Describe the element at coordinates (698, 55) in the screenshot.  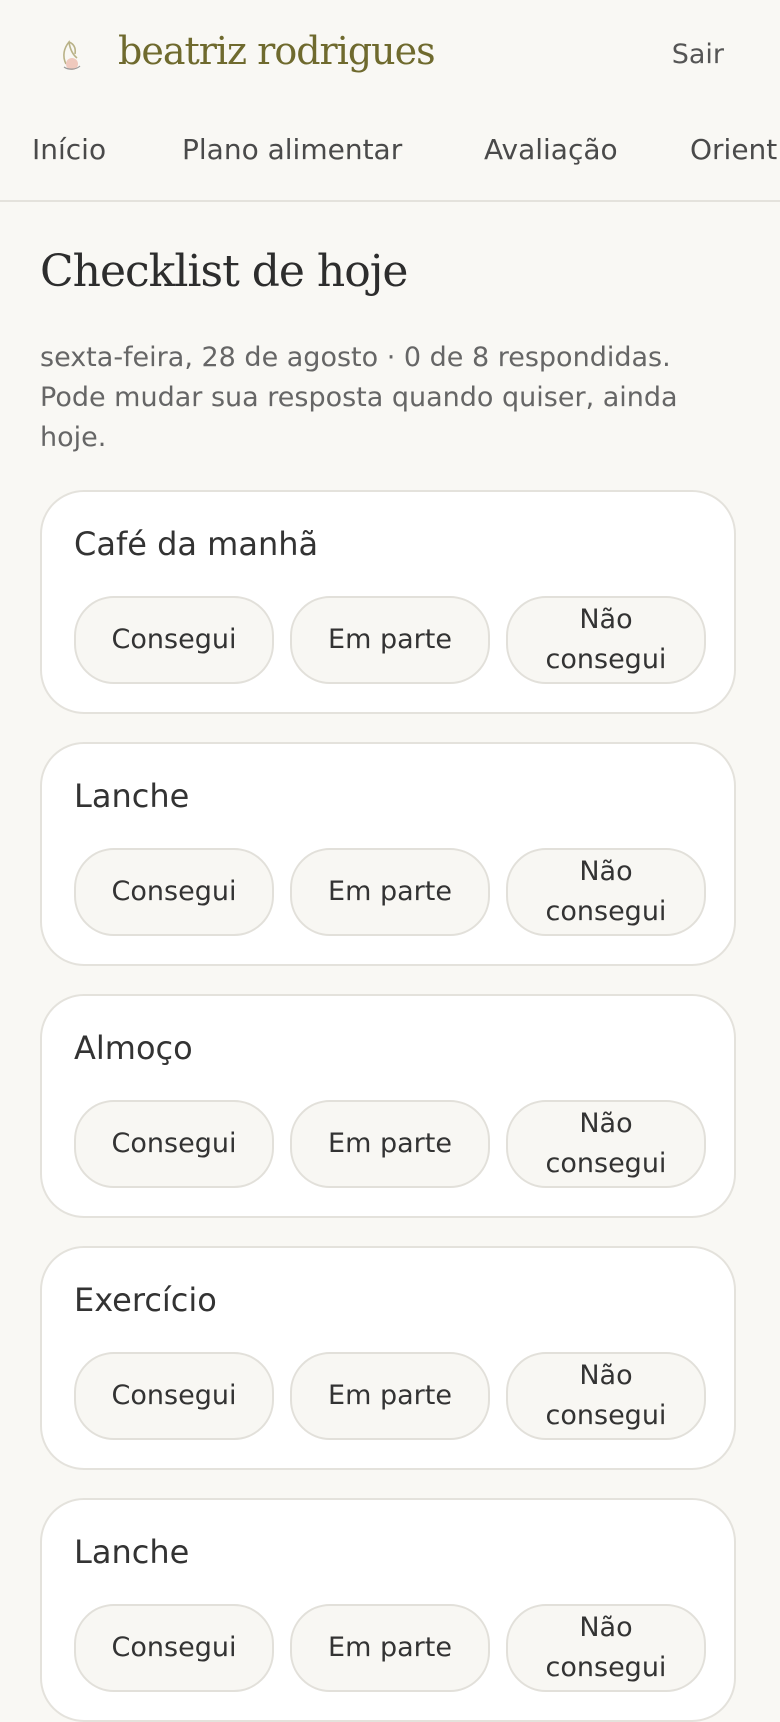
I see `logout-link: Sair` at that location.